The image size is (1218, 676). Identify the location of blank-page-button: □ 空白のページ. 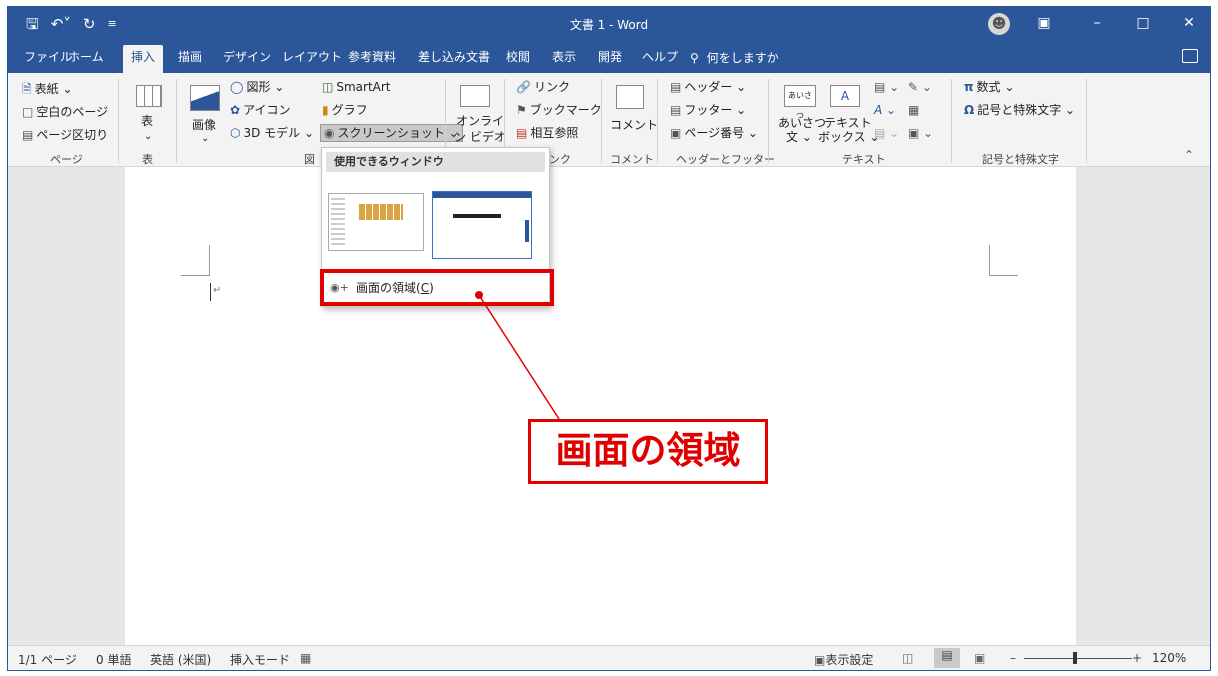
(65, 112).